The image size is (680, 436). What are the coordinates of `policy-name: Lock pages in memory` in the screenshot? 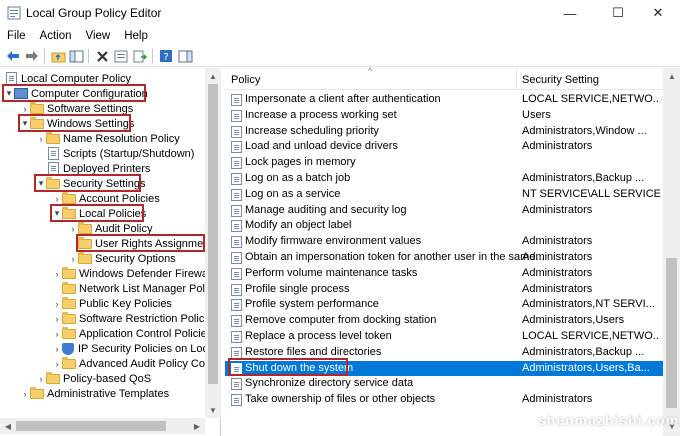 It's located at (300, 162).